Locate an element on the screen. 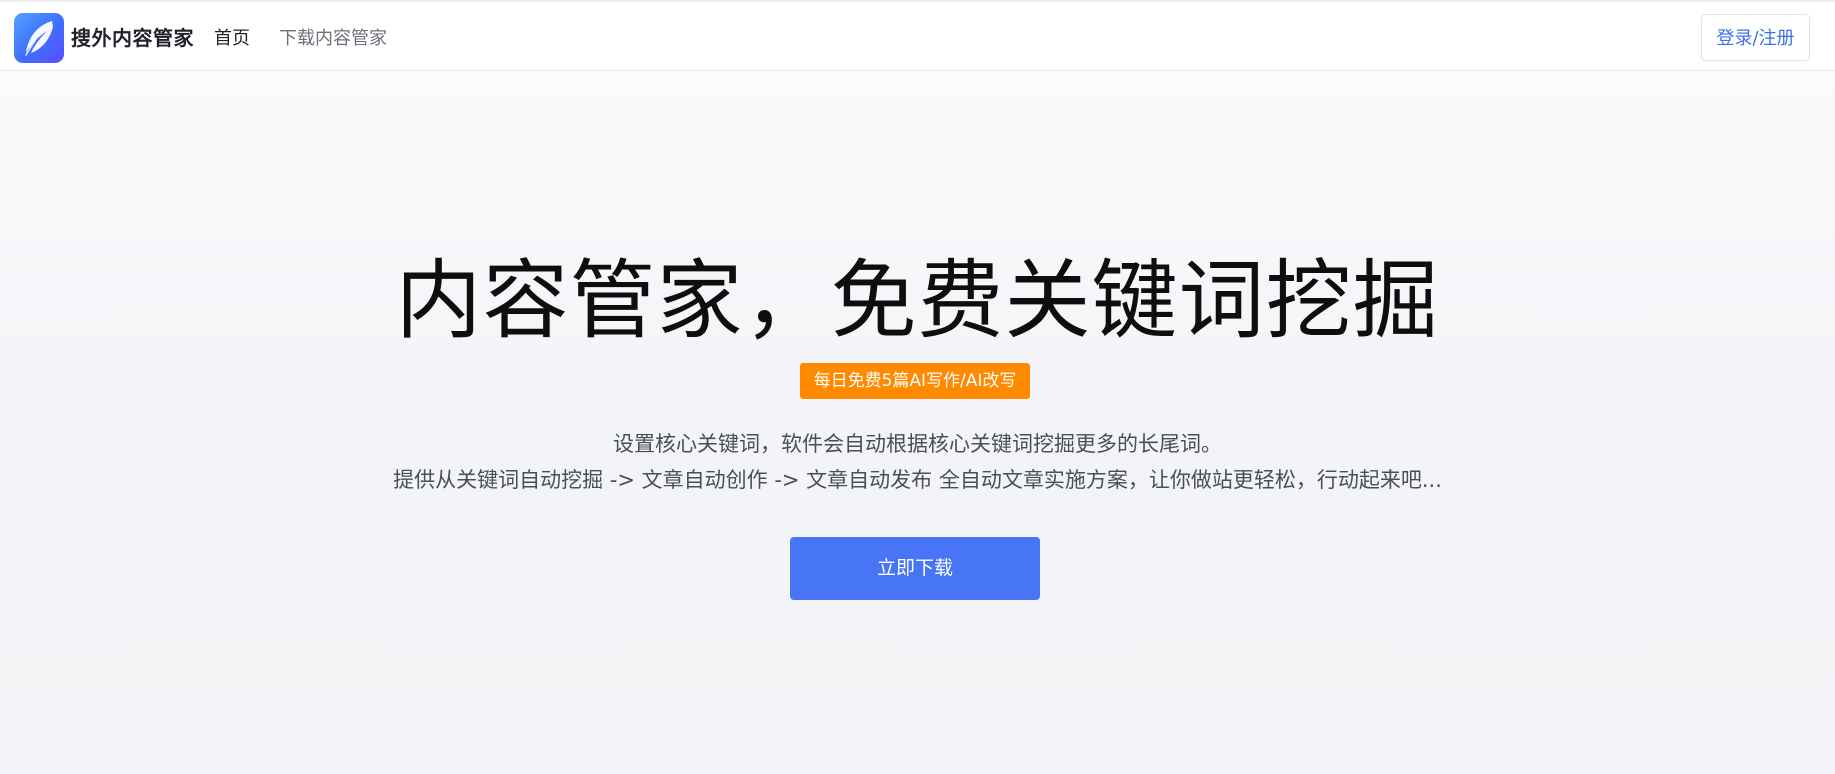  brand-name: 搜外内容管家 is located at coordinates (132, 38).